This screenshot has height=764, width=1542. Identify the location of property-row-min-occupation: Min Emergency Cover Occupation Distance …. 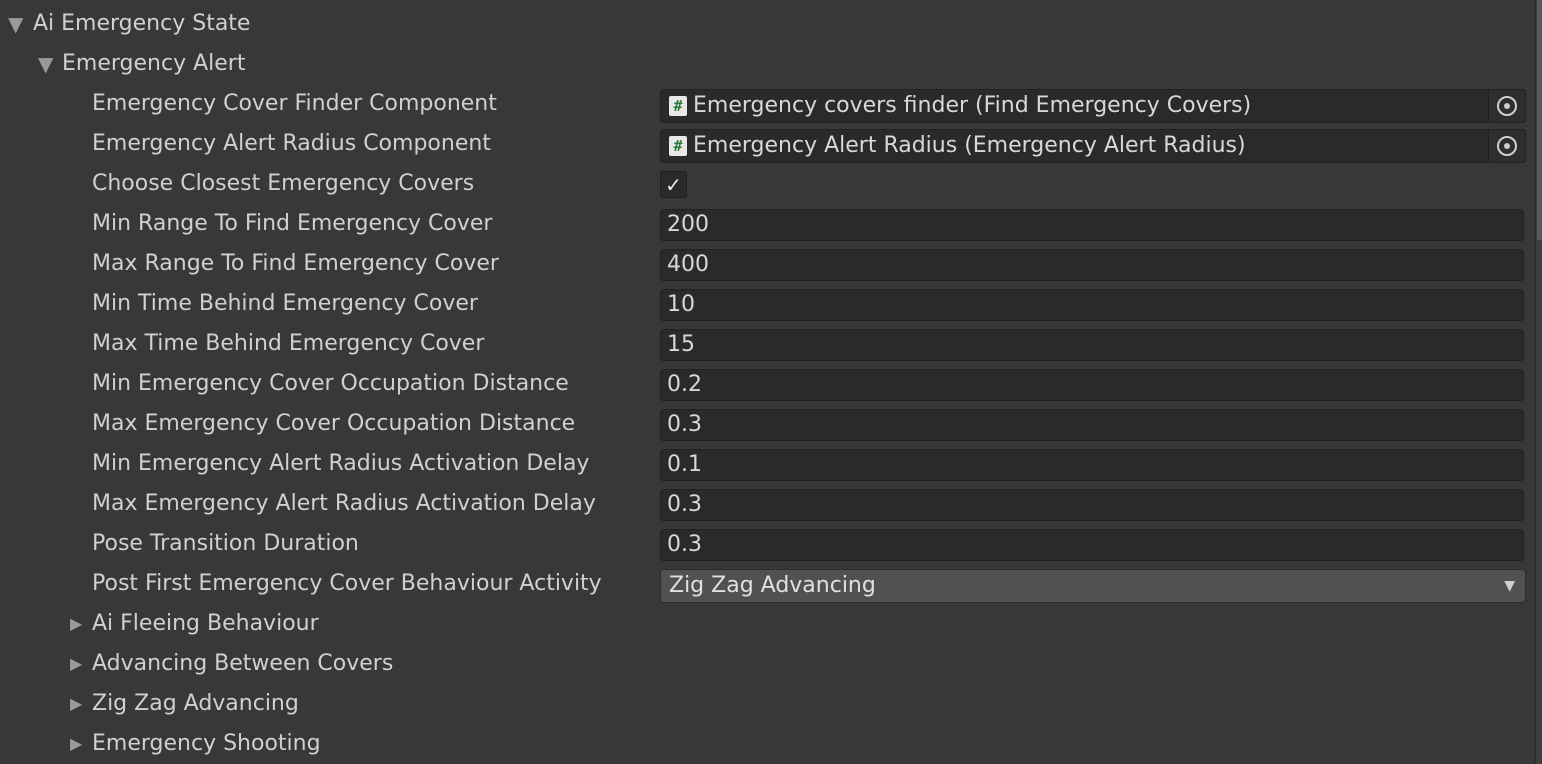
(765, 384).